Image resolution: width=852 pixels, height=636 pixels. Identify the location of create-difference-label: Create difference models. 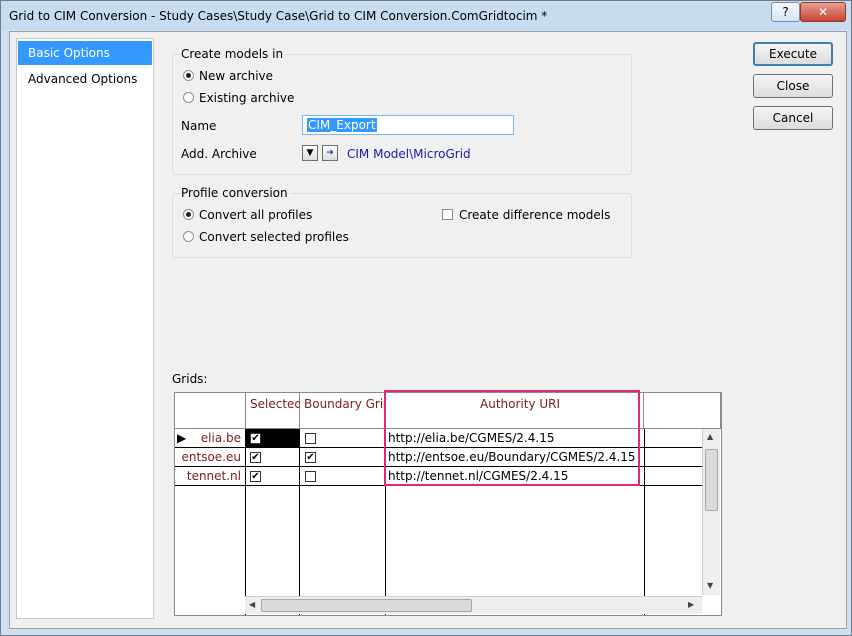
(534, 215).